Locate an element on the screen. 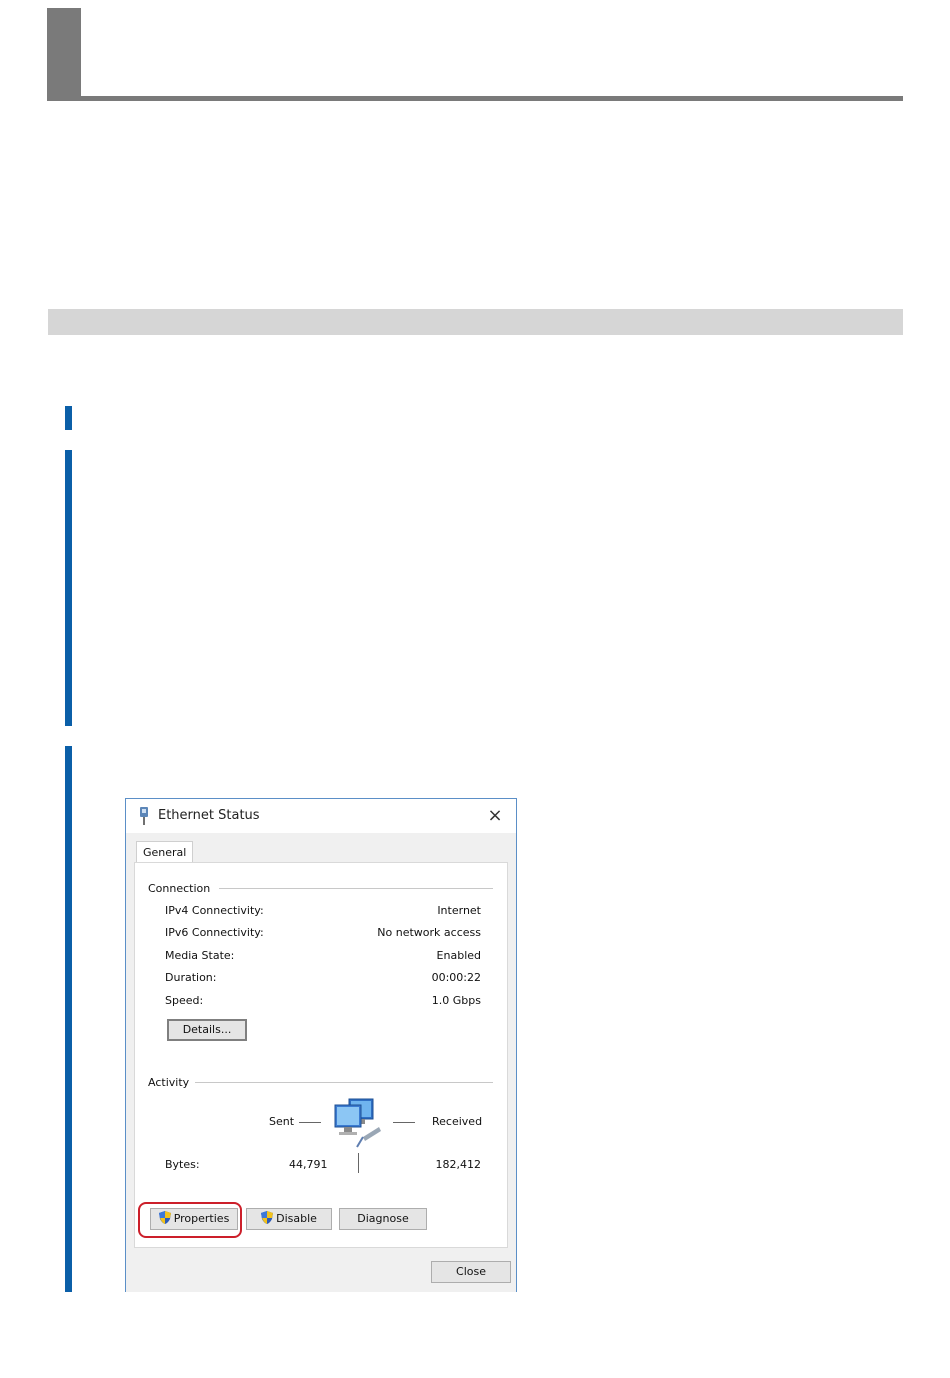  connection-group-label: Connection is located at coordinates (179, 888).